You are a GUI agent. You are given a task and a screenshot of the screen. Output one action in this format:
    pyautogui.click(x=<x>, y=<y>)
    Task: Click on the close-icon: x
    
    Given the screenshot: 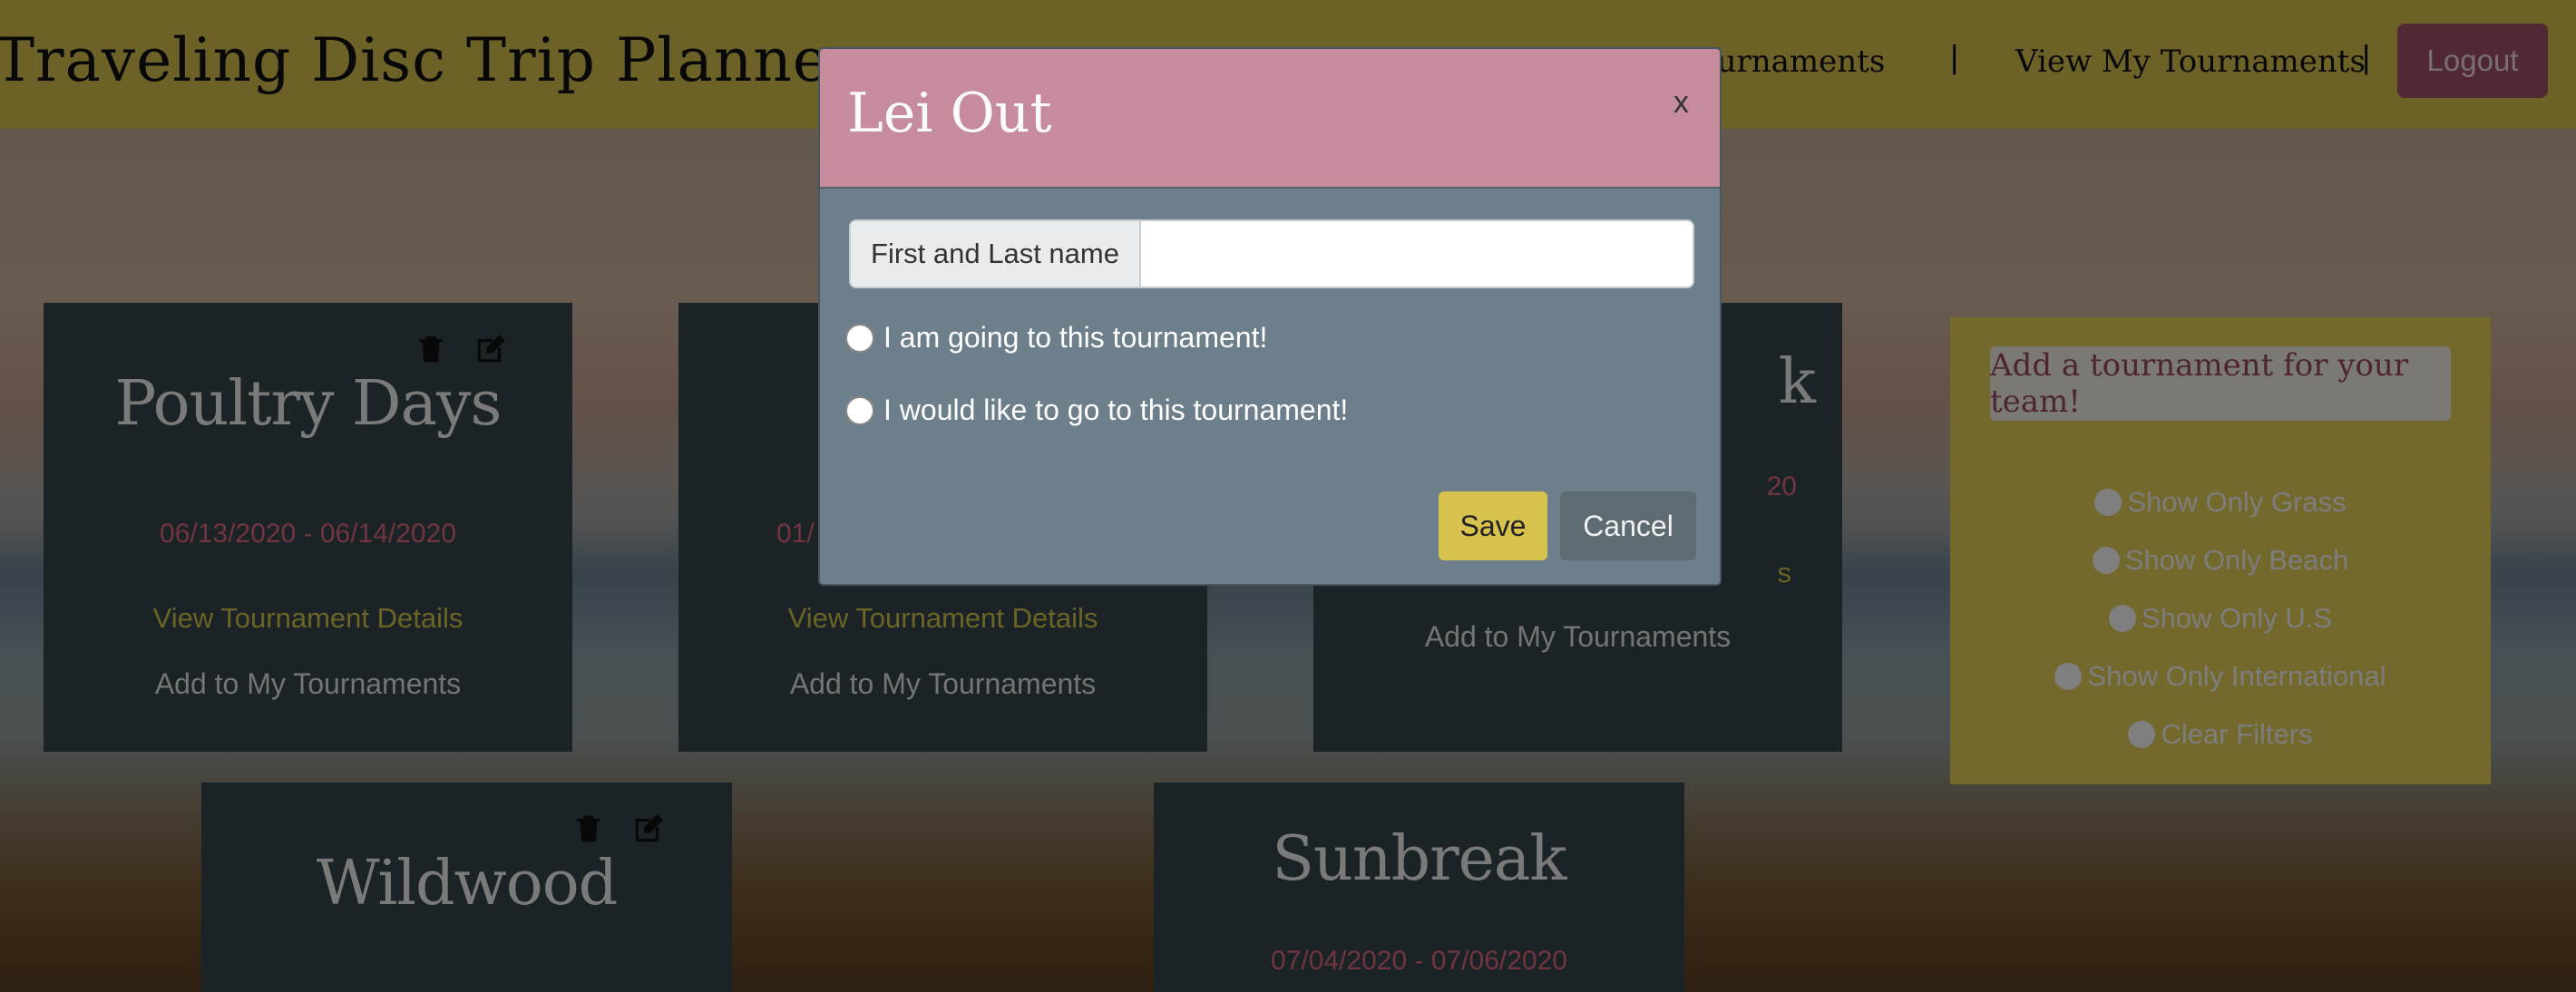 What is the action you would take?
    pyautogui.click(x=1681, y=103)
    